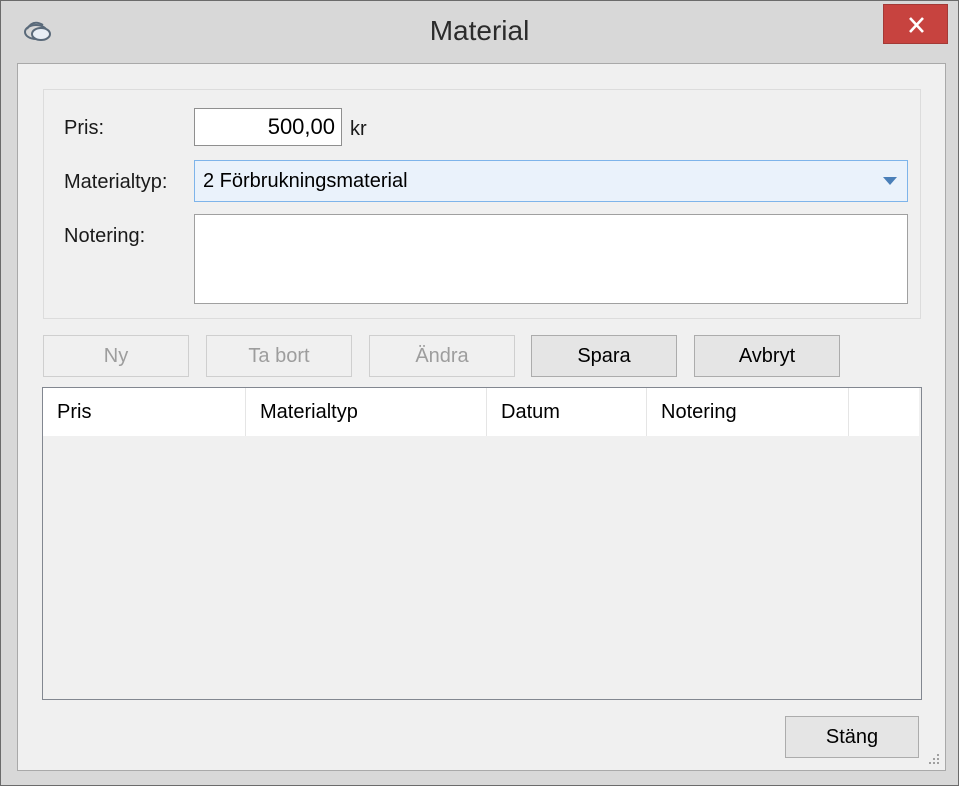 This screenshot has width=961, height=788. Describe the element at coordinates (934, 759) in the screenshot. I see `resize-grip-icon` at that location.